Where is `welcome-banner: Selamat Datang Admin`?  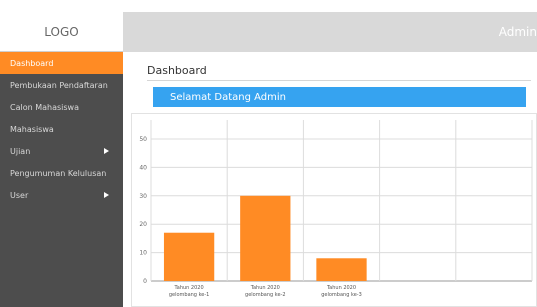
welcome-banner: Selamat Datang Admin is located at coordinates (339, 97).